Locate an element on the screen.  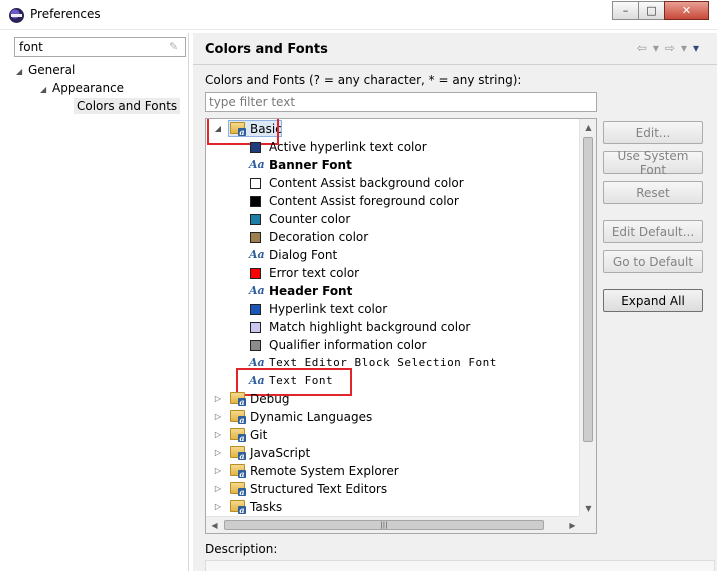
nav-search-input is located at coordinates (90, 47).